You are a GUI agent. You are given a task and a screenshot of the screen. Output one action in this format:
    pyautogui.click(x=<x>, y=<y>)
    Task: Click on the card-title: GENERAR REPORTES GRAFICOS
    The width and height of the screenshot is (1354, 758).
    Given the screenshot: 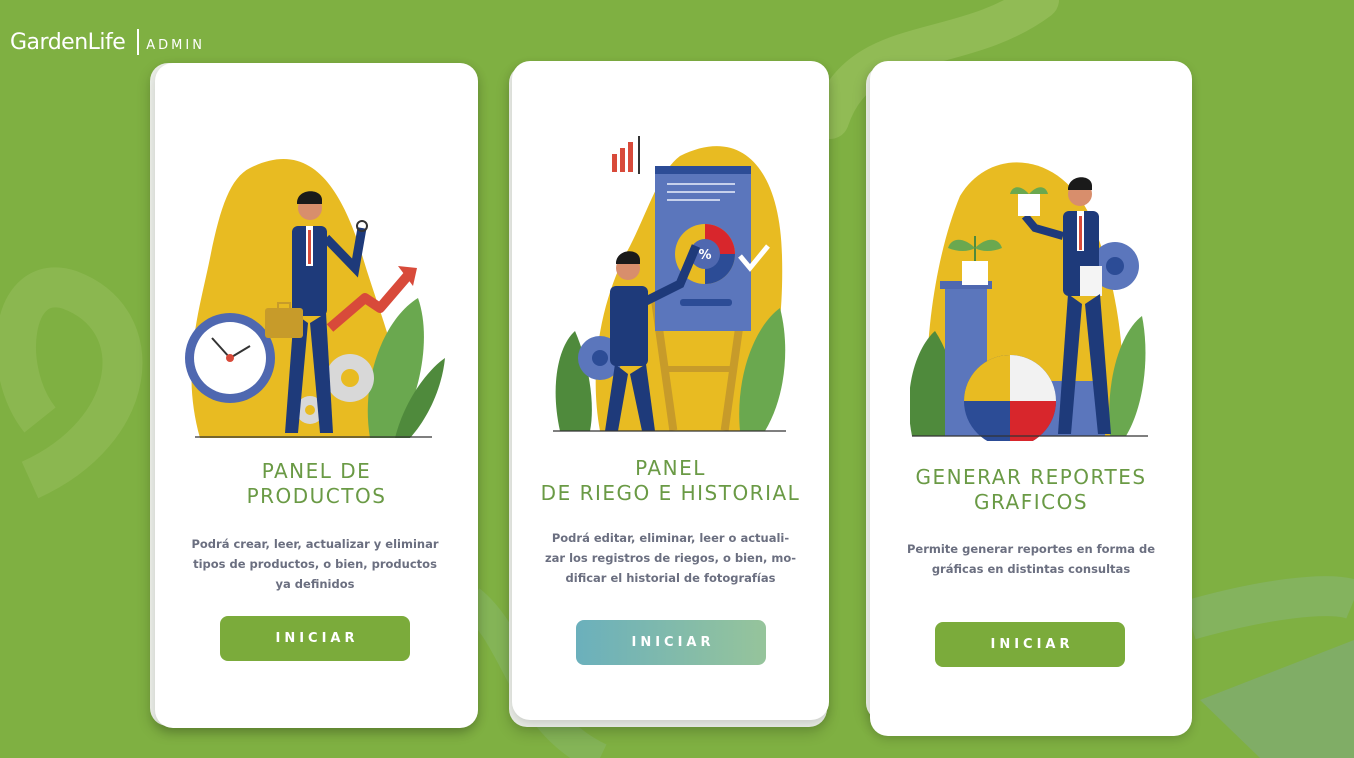 What is the action you would take?
    pyautogui.click(x=1031, y=490)
    